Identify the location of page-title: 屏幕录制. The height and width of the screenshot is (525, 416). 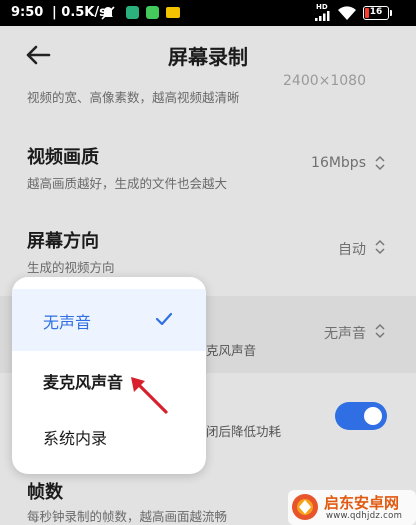
(208, 57).